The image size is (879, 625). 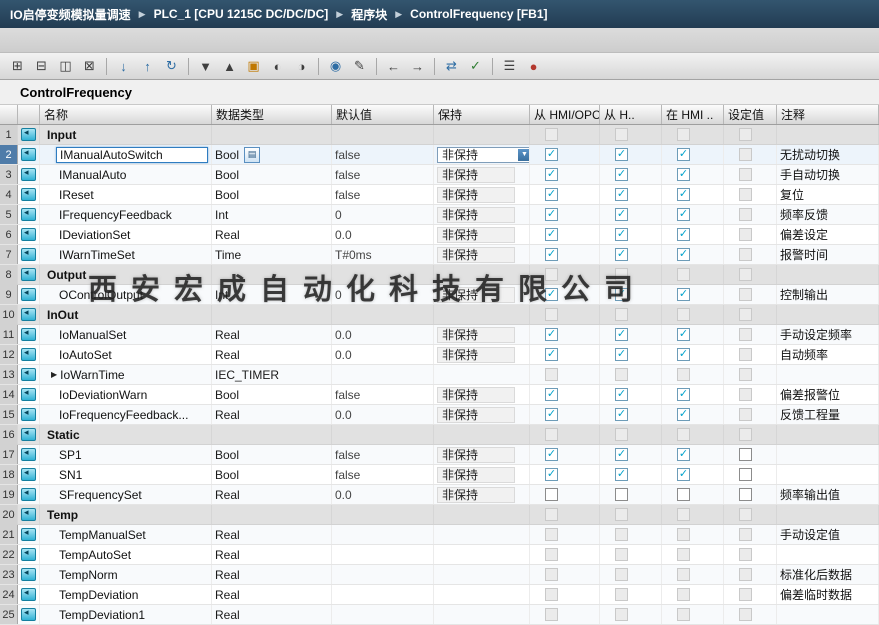 What do you see at coordinates (9, 194) in the screenshot?
I see `row-number: 4` at bounding box center [9, 194].